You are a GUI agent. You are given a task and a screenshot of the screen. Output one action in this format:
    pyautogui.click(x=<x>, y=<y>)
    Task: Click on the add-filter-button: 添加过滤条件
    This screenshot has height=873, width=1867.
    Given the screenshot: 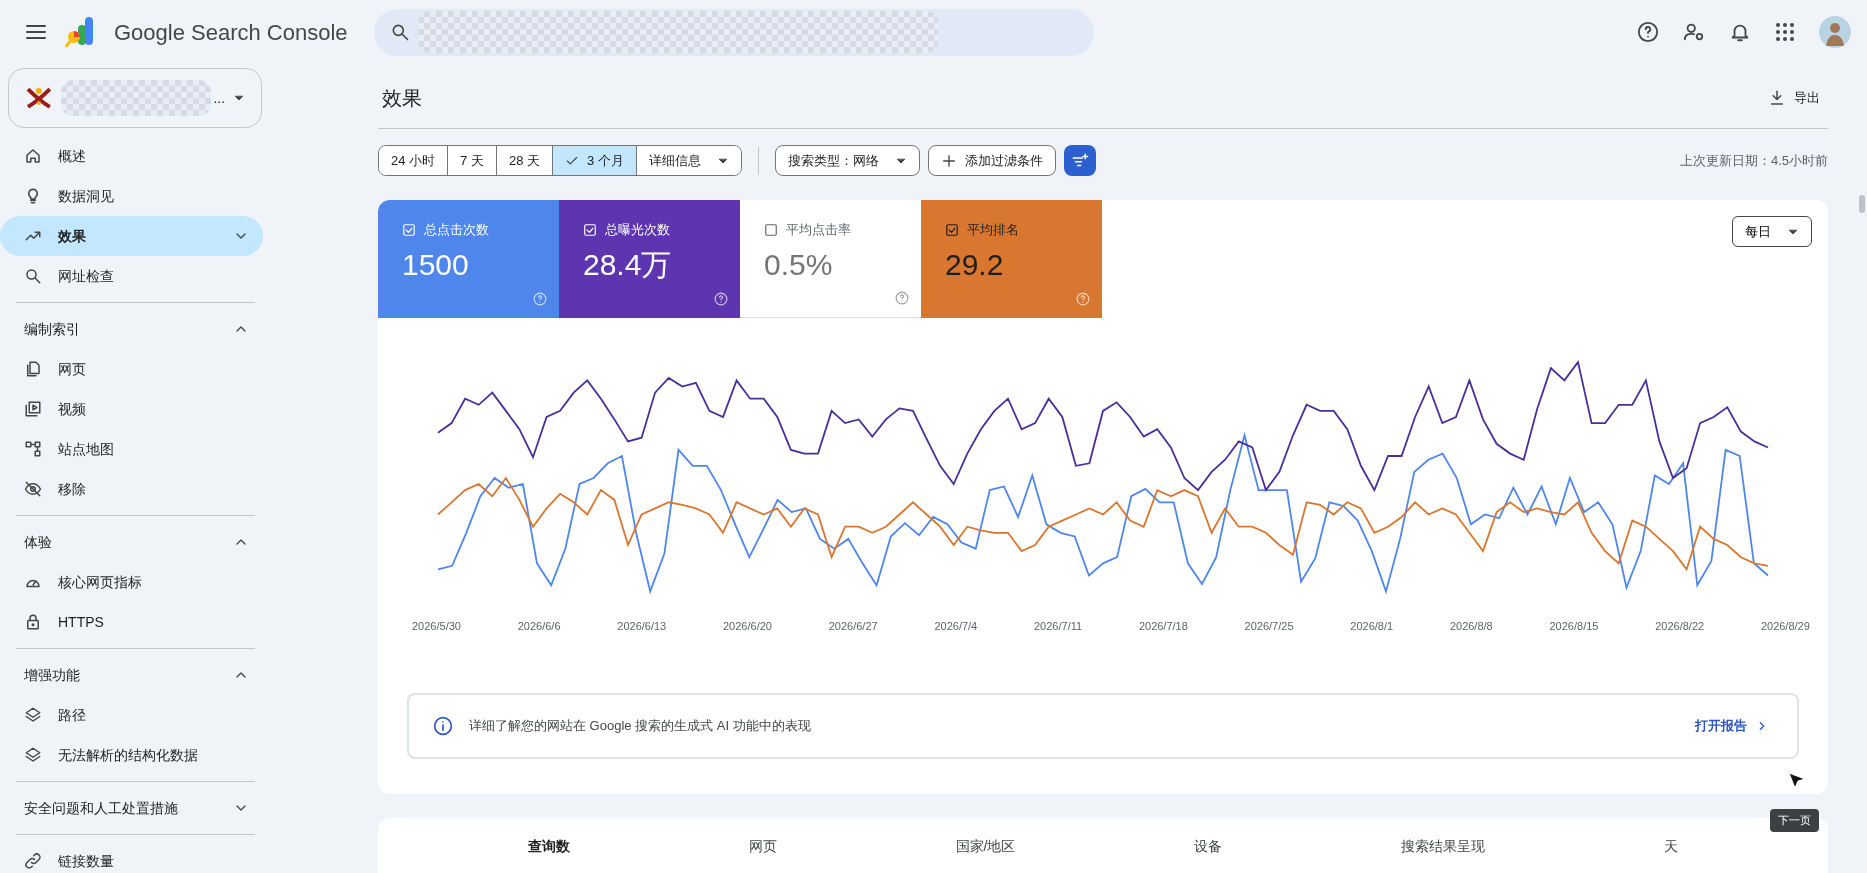 What is the action you would take?
    pyautogui.click(x=991, y=160)
    